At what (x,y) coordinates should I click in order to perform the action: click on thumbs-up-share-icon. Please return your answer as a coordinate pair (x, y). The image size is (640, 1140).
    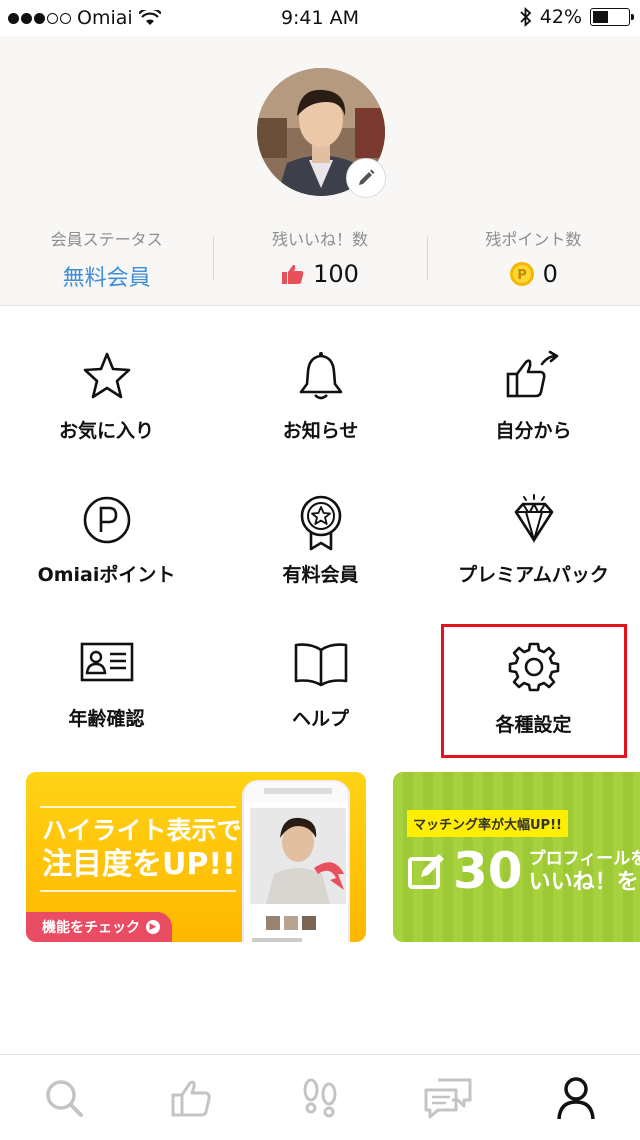
    Looking at the image, I should click on (532, 374).